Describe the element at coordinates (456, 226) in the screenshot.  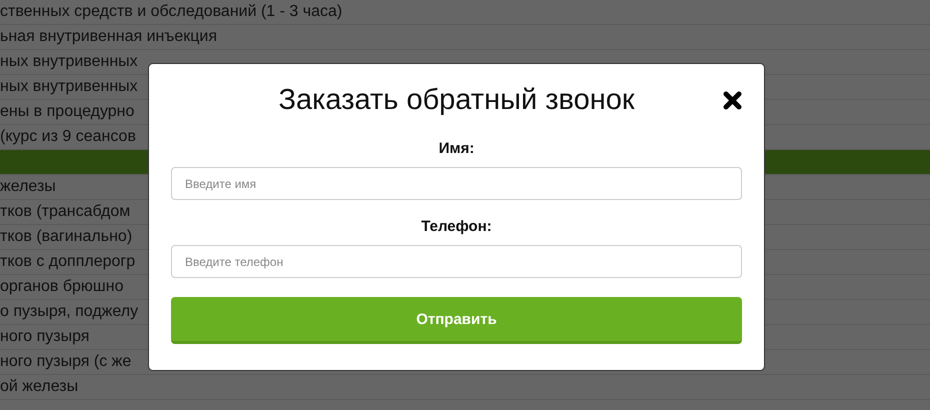
I see `field-label: Телефон:` at that location.